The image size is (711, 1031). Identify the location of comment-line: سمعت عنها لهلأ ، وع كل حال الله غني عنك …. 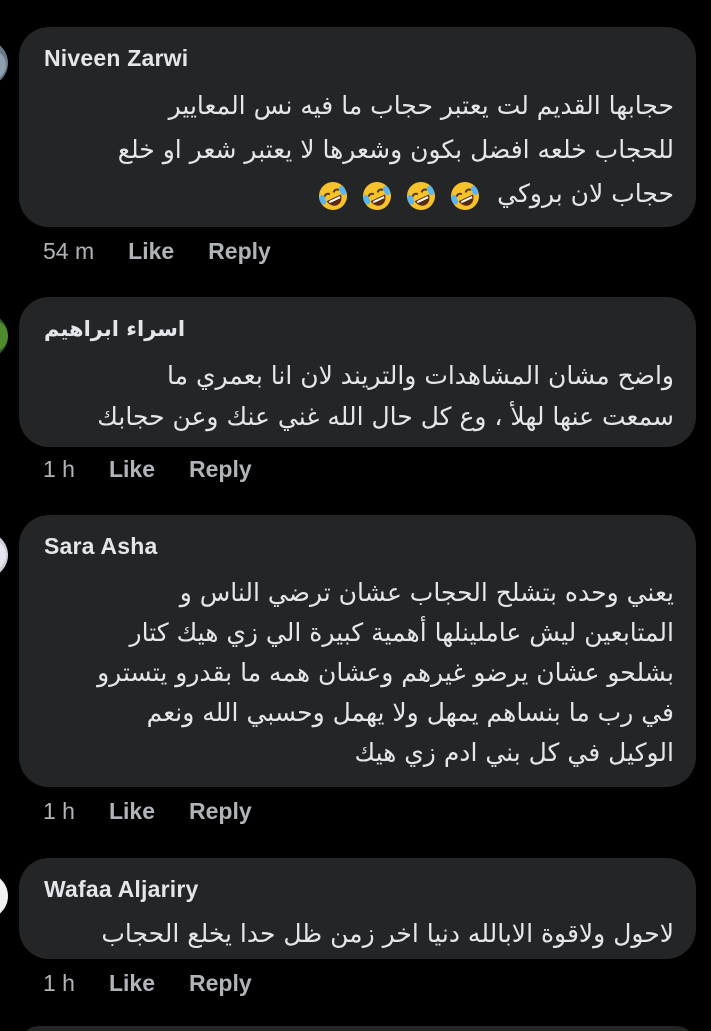
(385, 416).